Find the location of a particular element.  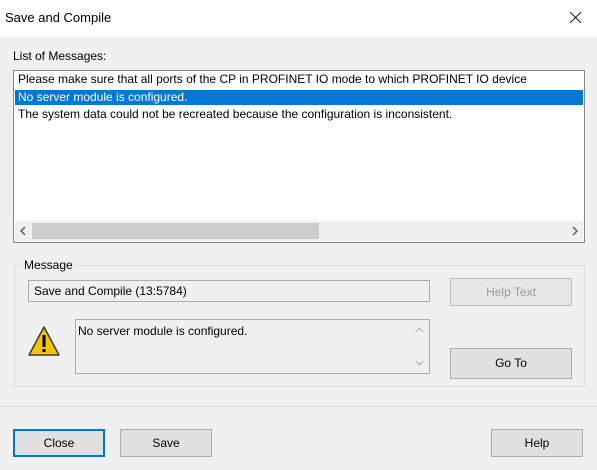

window-title: Save and Compile is located at coordinates (58, 17).